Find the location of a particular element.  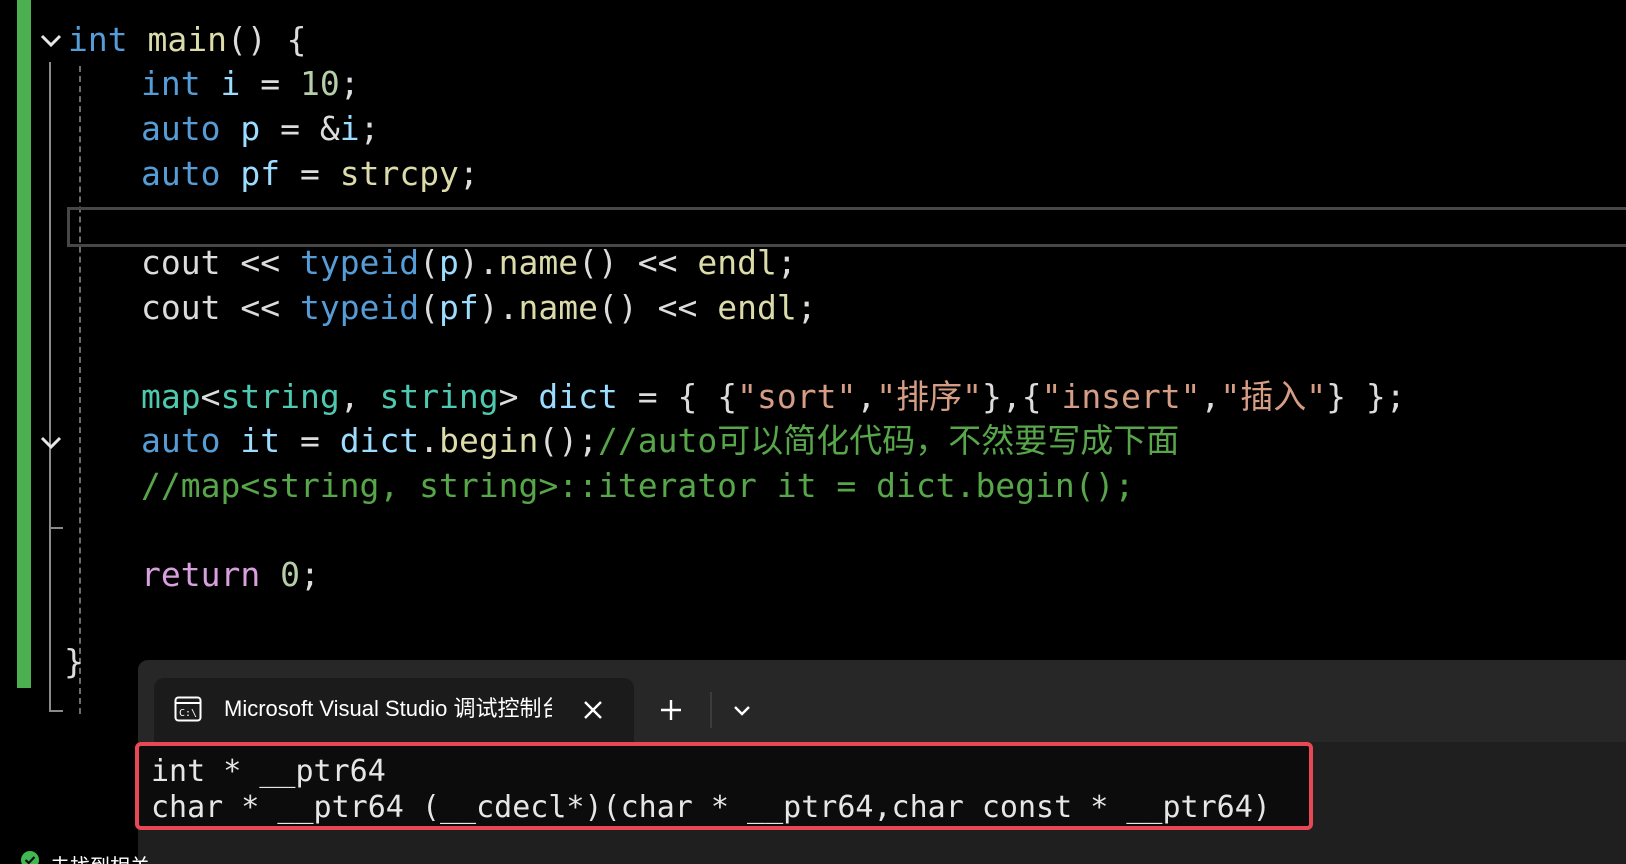

code-token: 10 is located at coordinates (319, 83).